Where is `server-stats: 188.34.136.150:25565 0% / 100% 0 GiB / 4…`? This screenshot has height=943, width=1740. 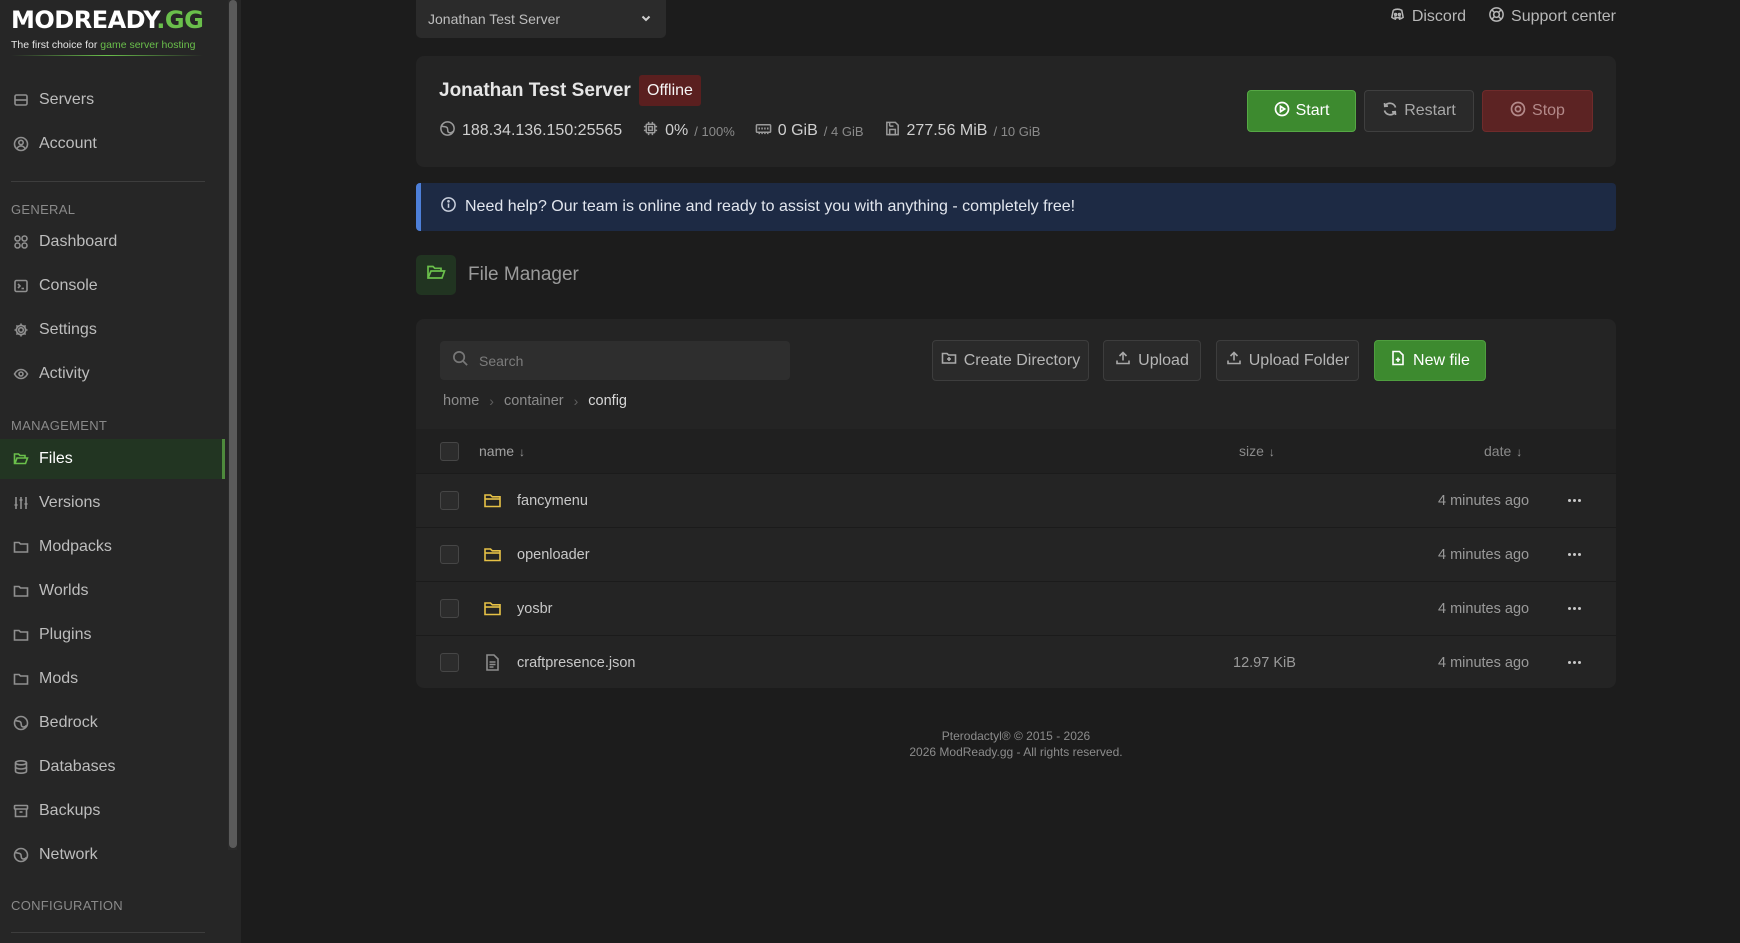
server-stats: 188.34.136.150:25565 0% / 100% 0 GiB / 4… is located at coordinates (739, 131).